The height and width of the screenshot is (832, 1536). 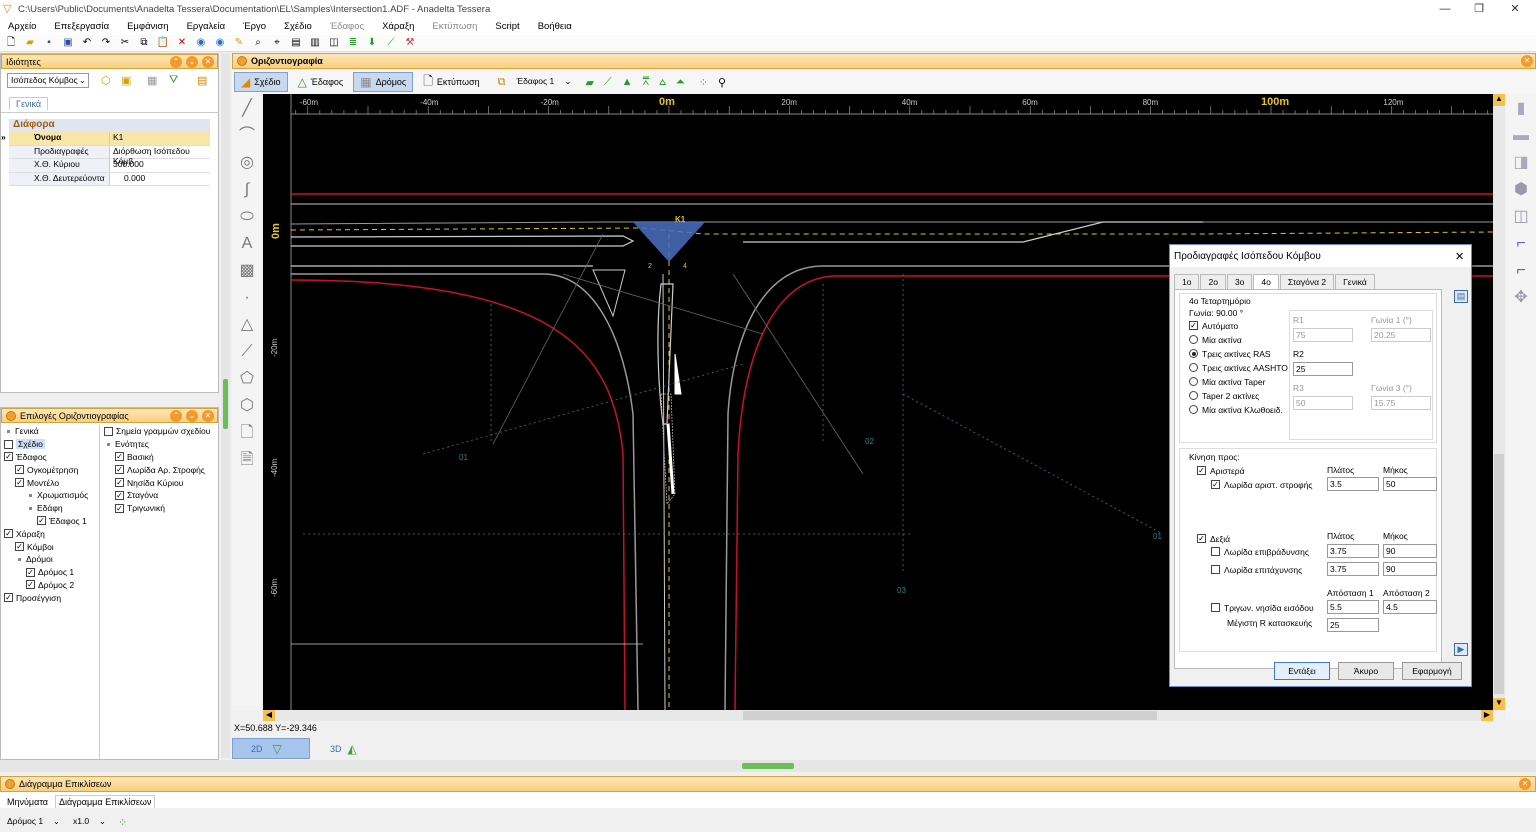 What do you see at coordinates (51, 431) in the screenshot?
I see `tree-item: Γενικά` at bounding box center [51, 431].